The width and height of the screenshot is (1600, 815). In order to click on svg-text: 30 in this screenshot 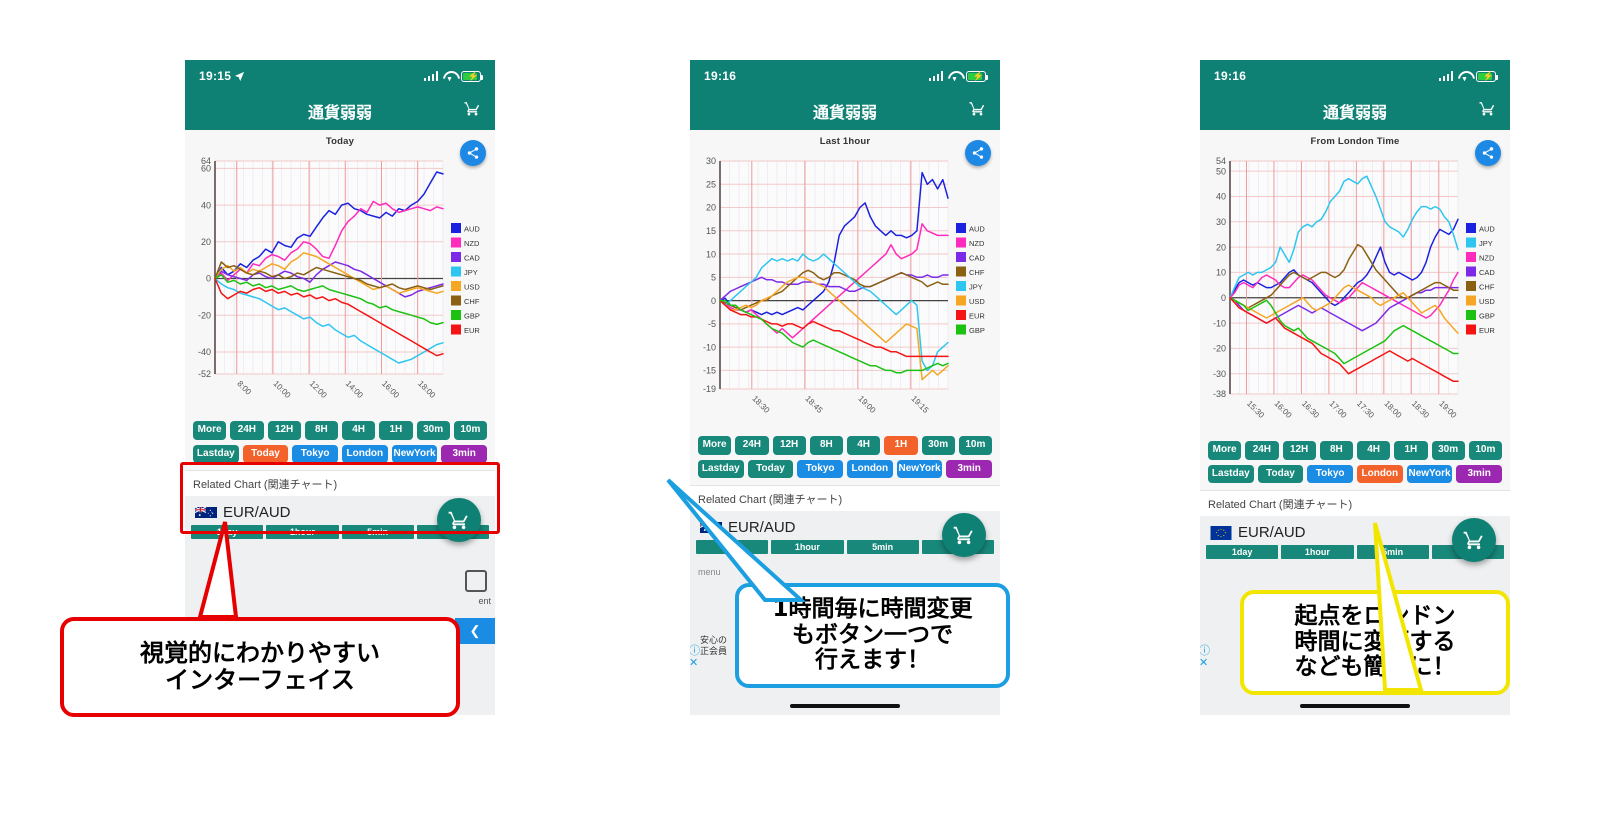, I will do `click(711, 161)`.